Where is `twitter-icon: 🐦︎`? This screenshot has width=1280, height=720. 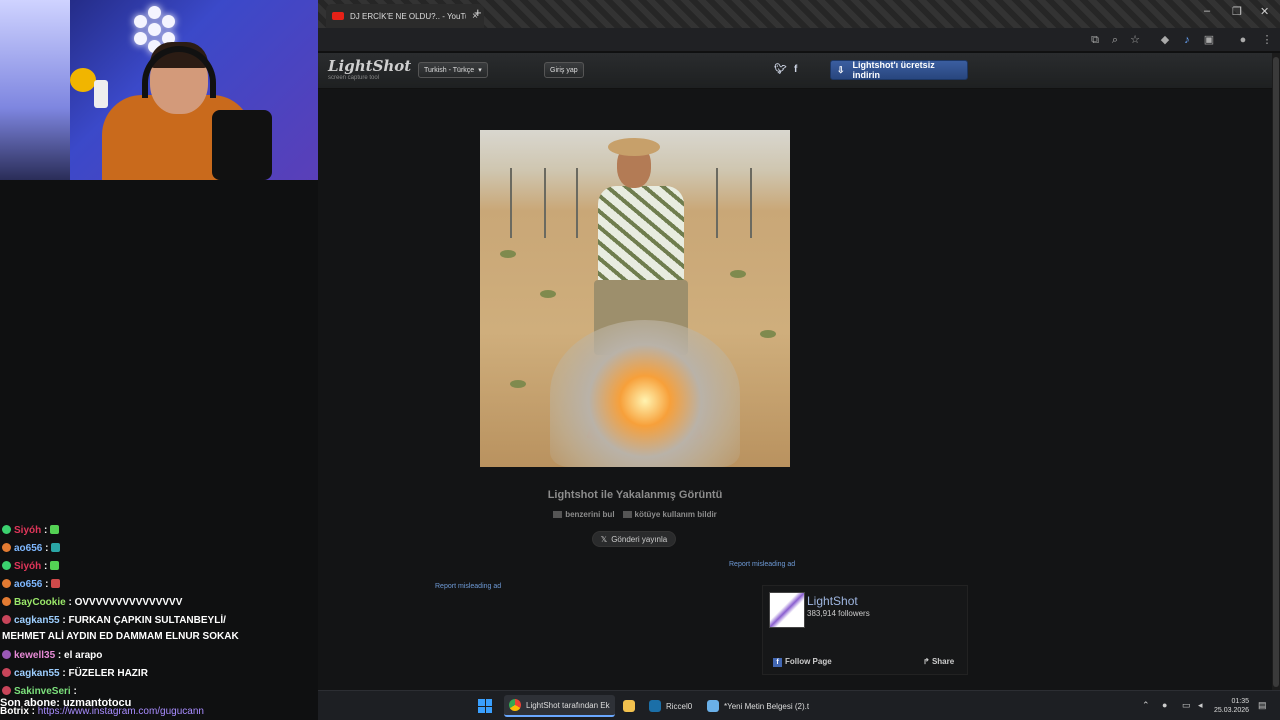
twitter-icon: 🐦︎ is located at coordinates (780, 69).